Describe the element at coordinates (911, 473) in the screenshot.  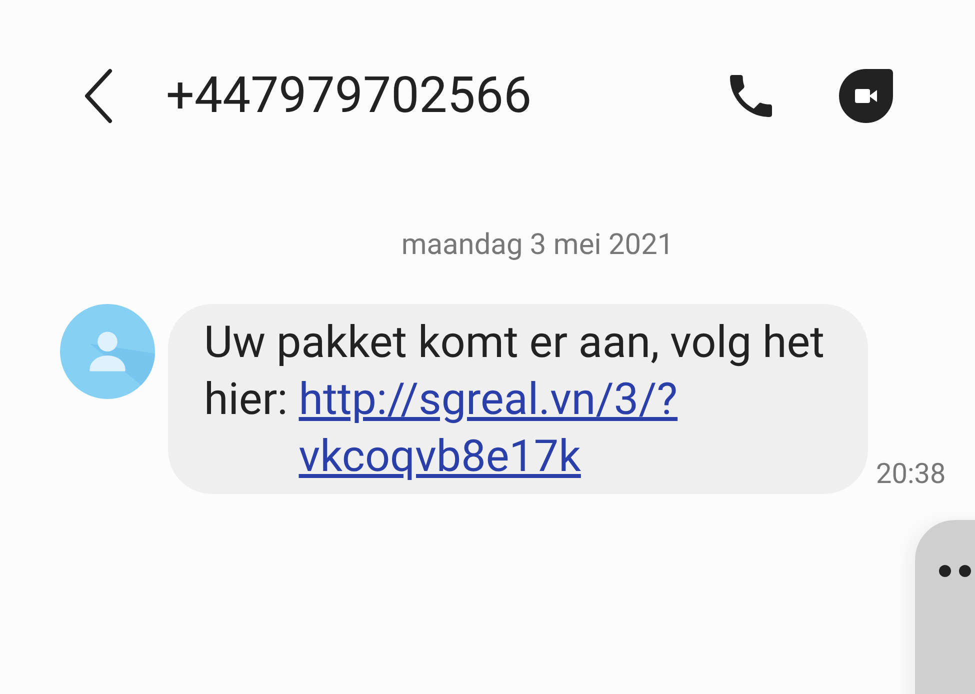
I see `message-time: 20:38` at that location.